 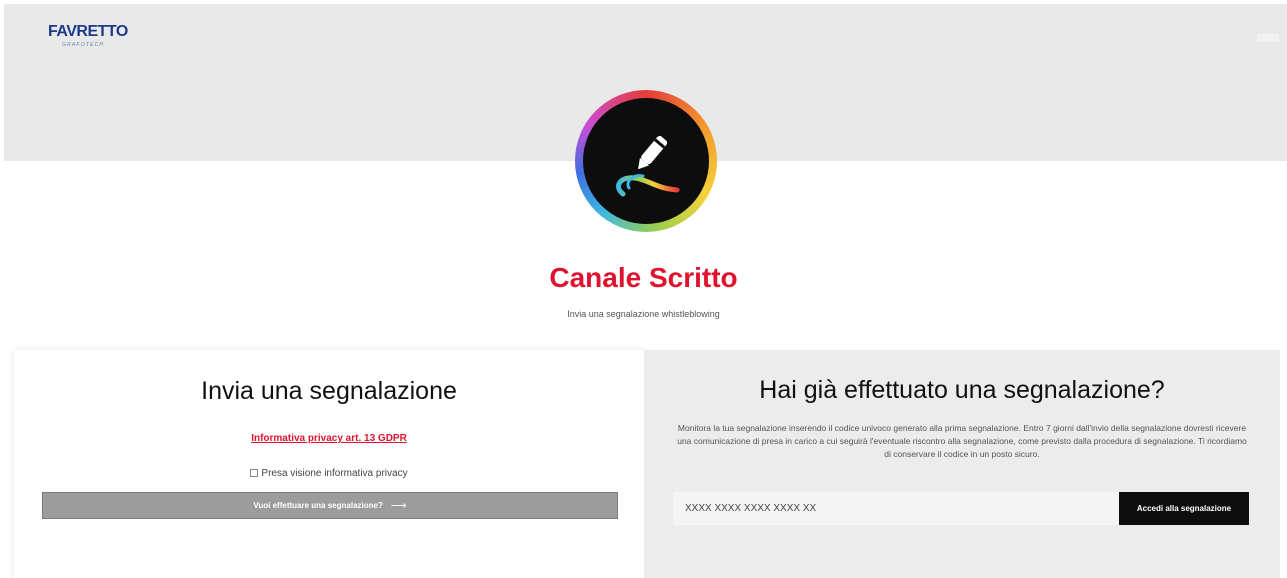 I want to click on privacy-acknowledgement: Presa visione informativa privacy, so click(x=329, y=473).